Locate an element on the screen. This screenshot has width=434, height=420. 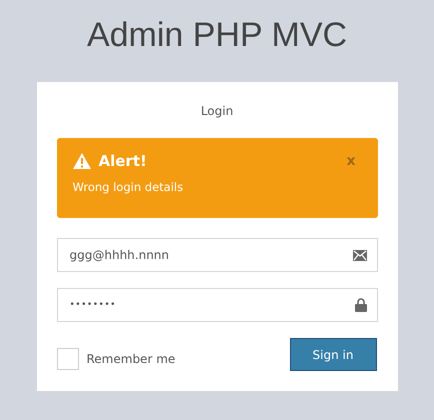
email-field: ggg@hhhh.nnnn is located at coordinates (217, 255).